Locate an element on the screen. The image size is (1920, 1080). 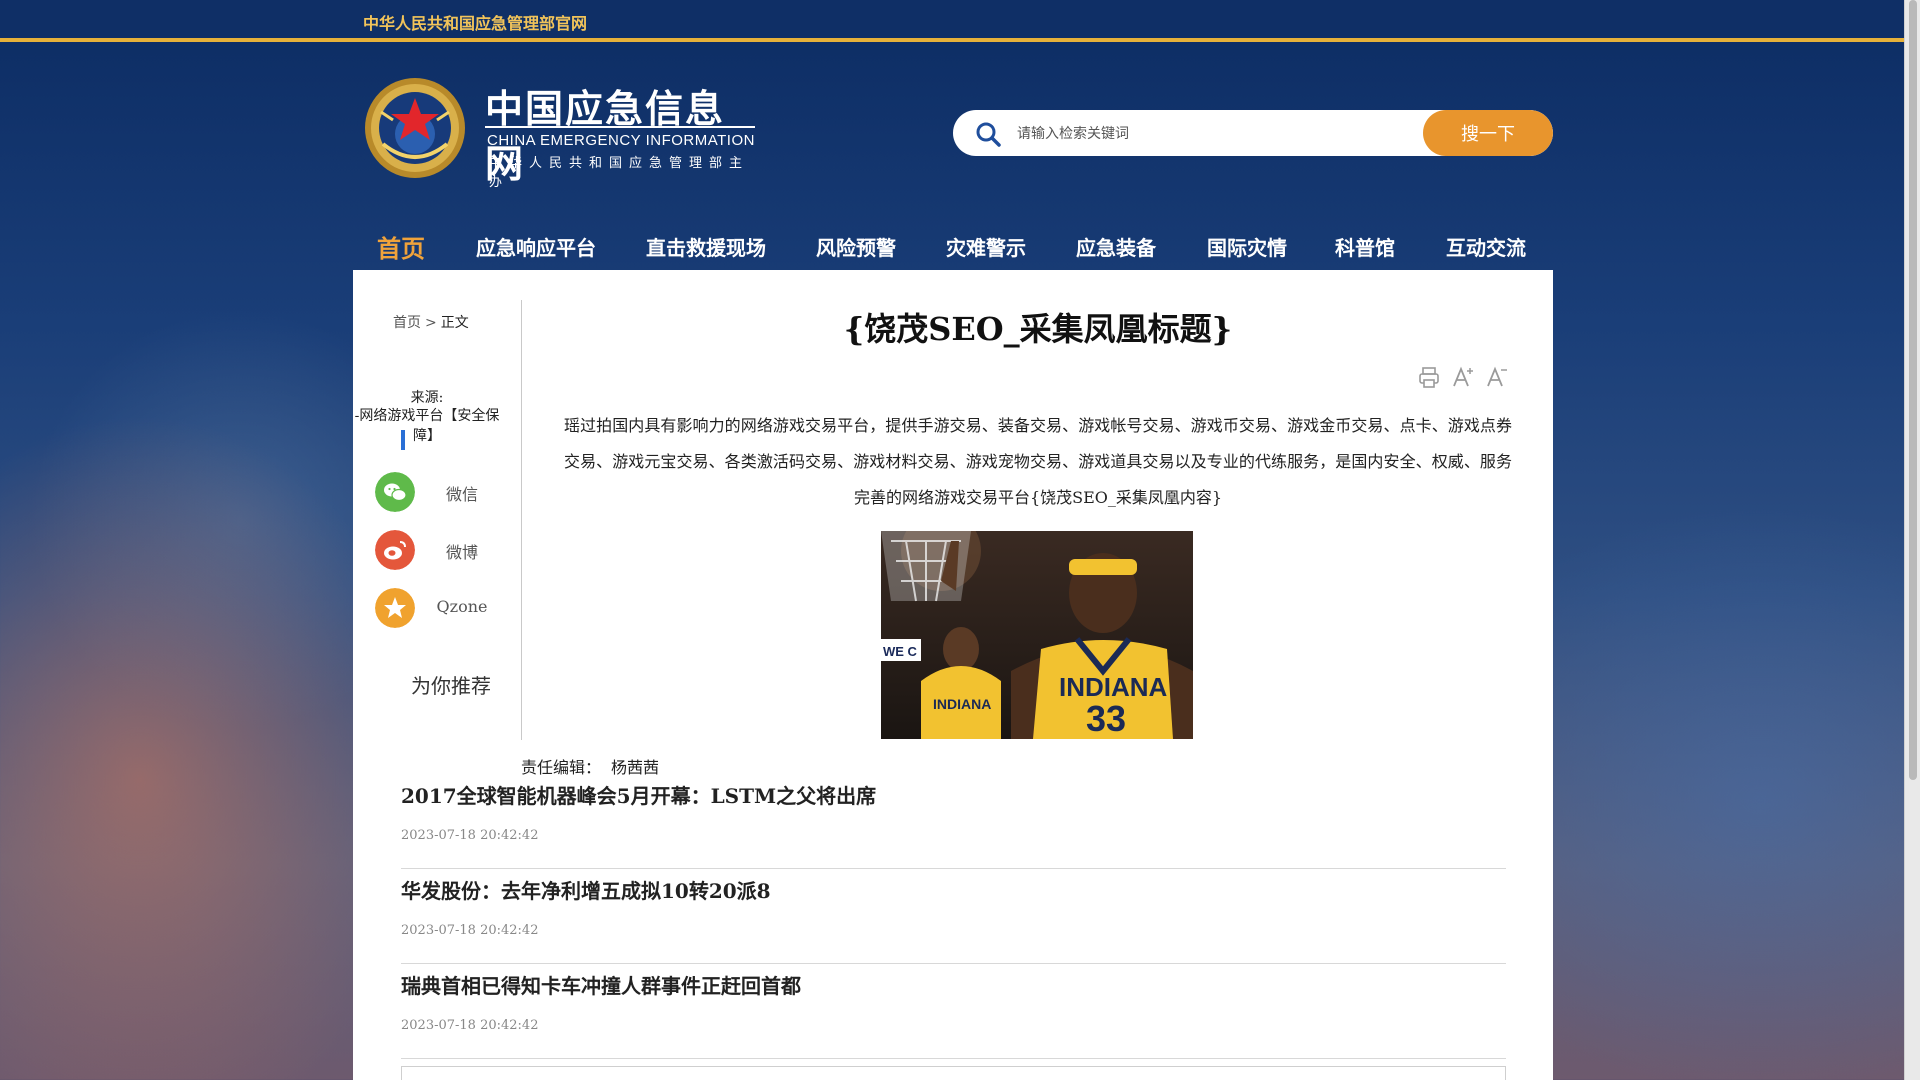
source-accent-bar is located at coordinates (403, 440).